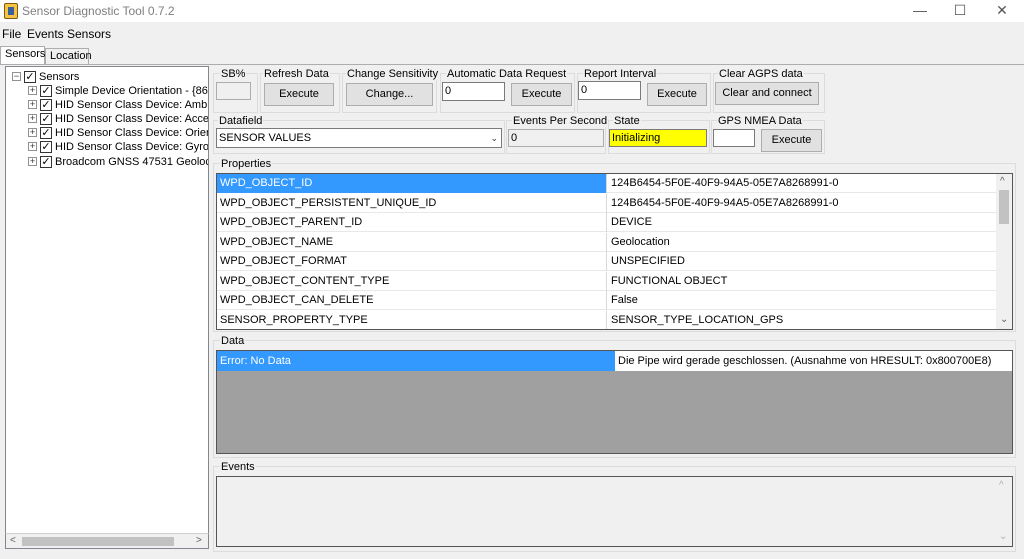  What do you see at coordinates (1002, 11) in the screenshot?
I see `close-button: ✕` at bounding box center [1002, 11].